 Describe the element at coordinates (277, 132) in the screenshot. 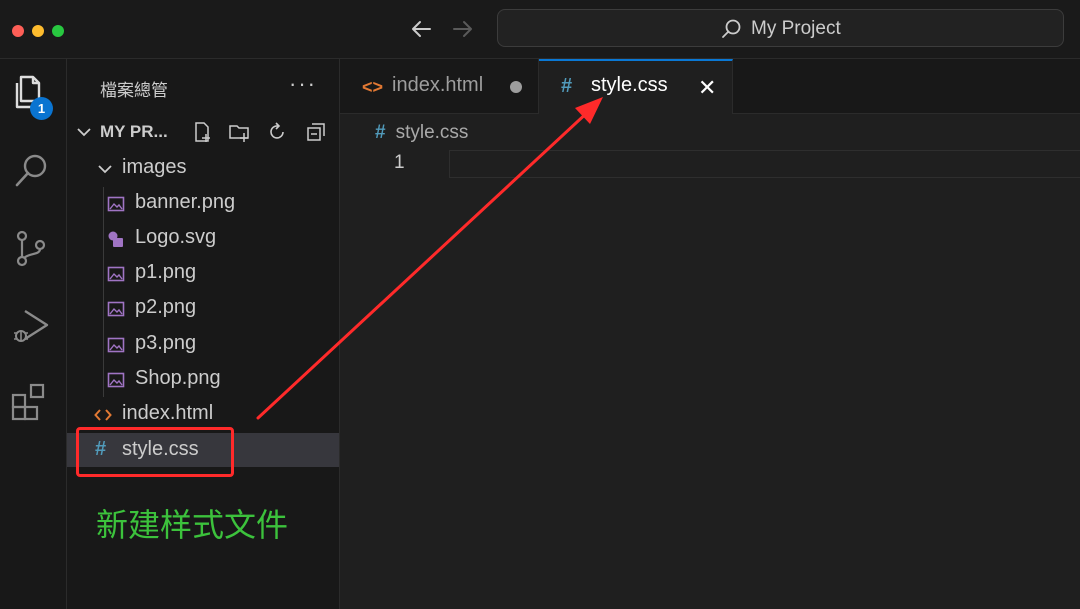

I see `refresh-icon` at that location.